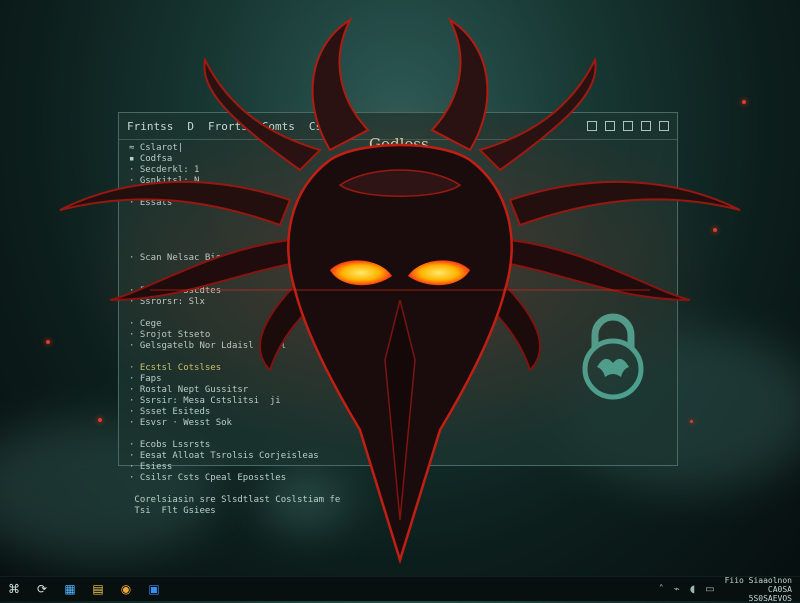  What do you see at coordinates (70, 589) in the screenshot?
I see `taskbar-app-icon: ▦` at bounding box center [70, 589].